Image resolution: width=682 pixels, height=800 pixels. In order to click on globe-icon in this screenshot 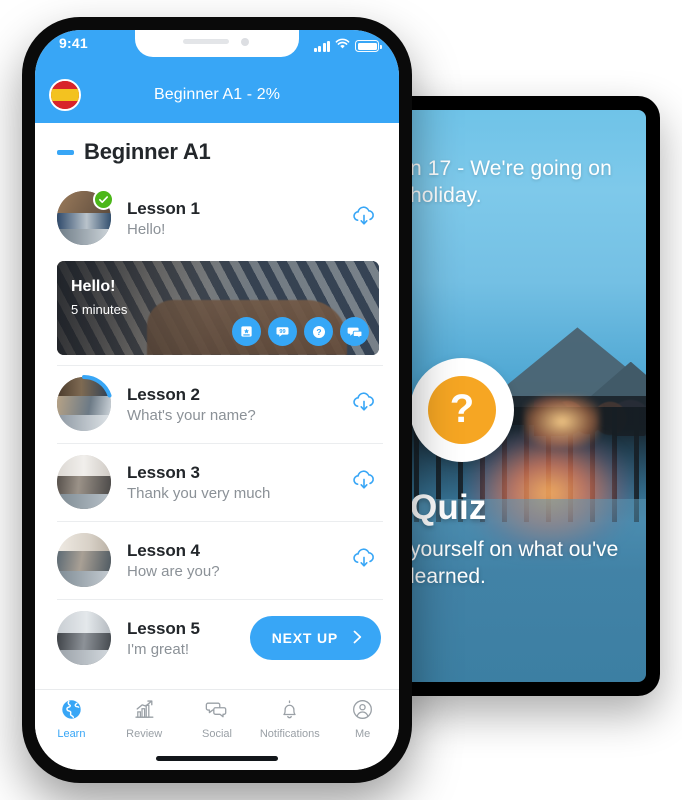, I will do `click(71, 711)`.